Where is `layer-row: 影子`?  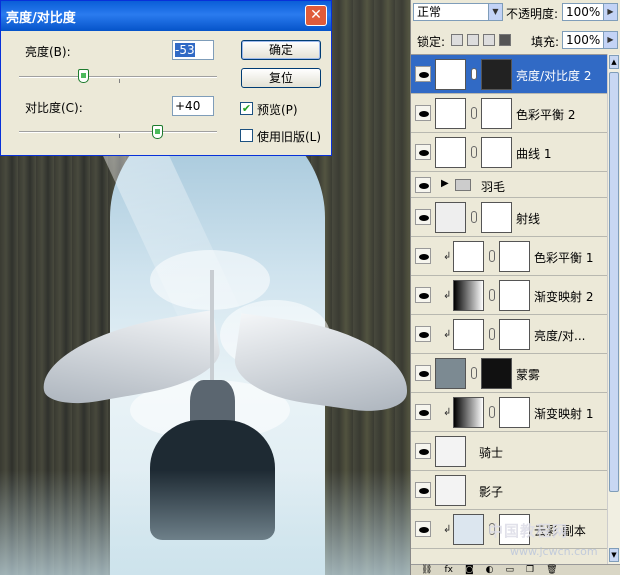 layer-row: 影子 is located at coordinates (509, 490).